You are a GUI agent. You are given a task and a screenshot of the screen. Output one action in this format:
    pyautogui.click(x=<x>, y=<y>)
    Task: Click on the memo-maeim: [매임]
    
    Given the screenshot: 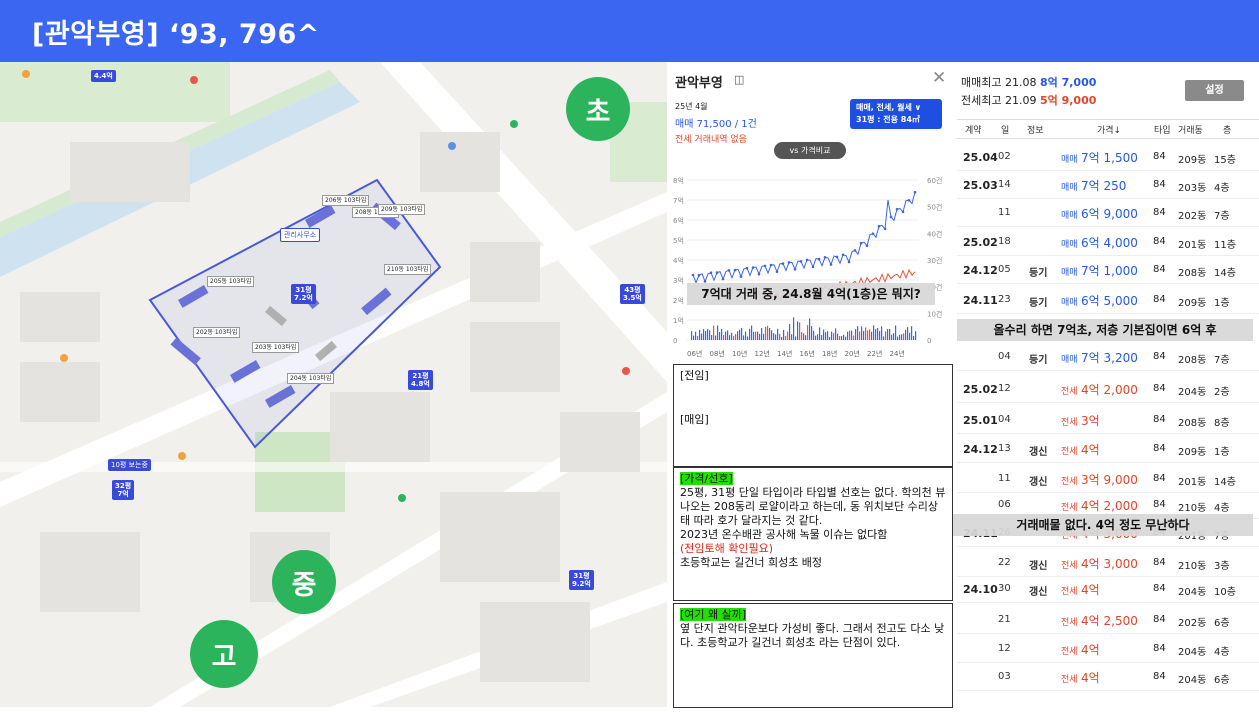 What is the action you would take?
    pyautogui.click(x=694, y=419)
    